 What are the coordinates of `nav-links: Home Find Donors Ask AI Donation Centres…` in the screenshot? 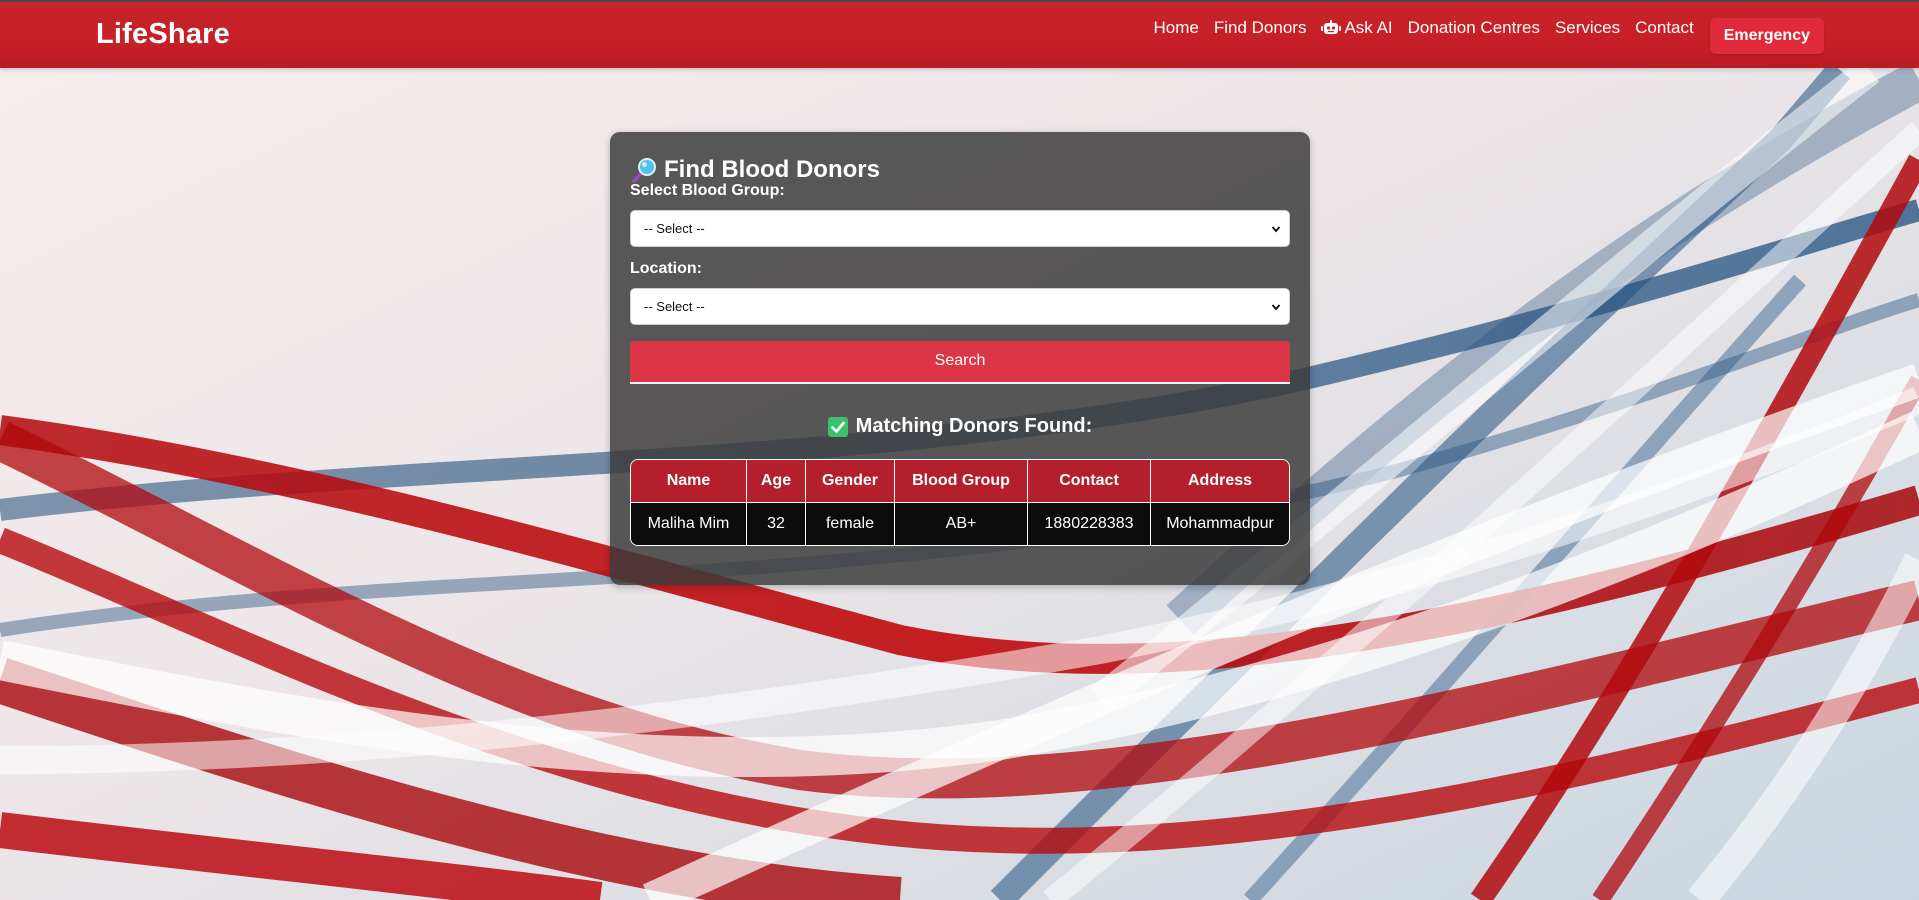 It's located at (1536, 35).